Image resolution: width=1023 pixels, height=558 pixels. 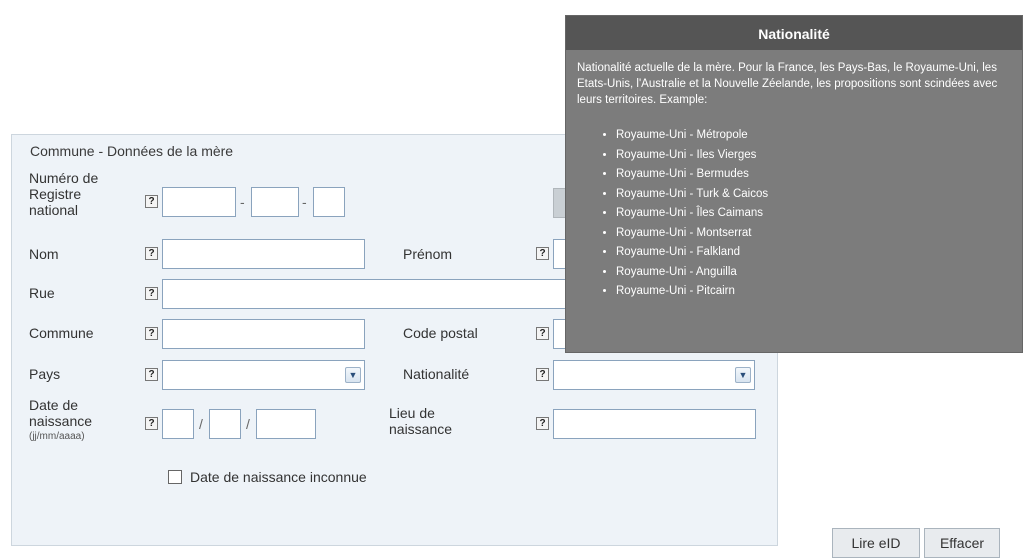 I want to click on birth-day-input, so click(x=178, y=424).